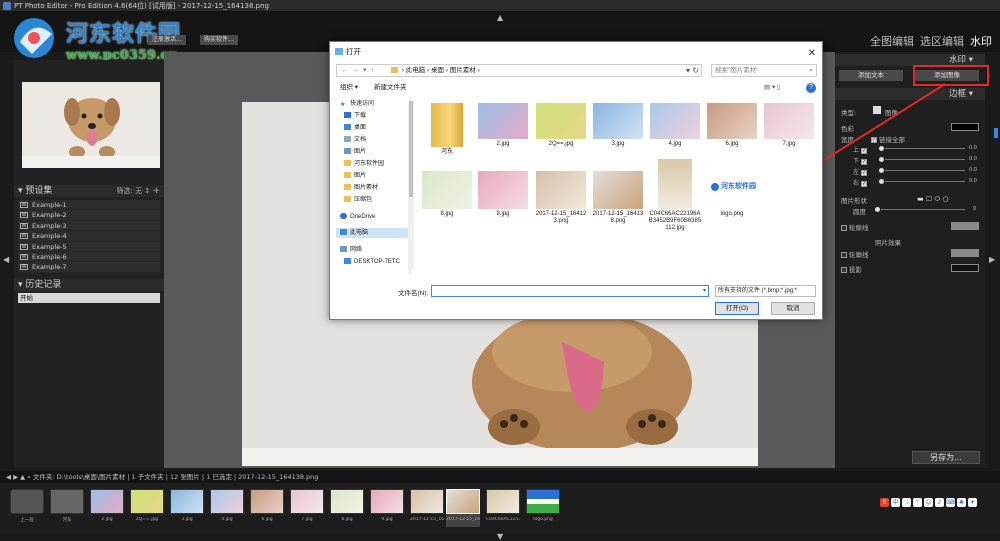  I want to click on refresh-icon: ▾ ↻, so click(692, 70).